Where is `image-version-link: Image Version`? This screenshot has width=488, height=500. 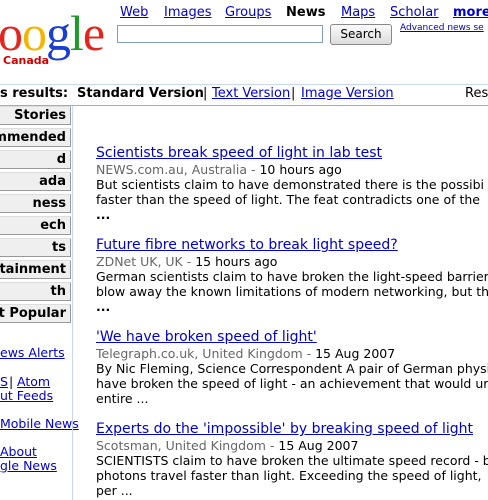
image-version-link: Image Version is located at coordinates (347, 93).